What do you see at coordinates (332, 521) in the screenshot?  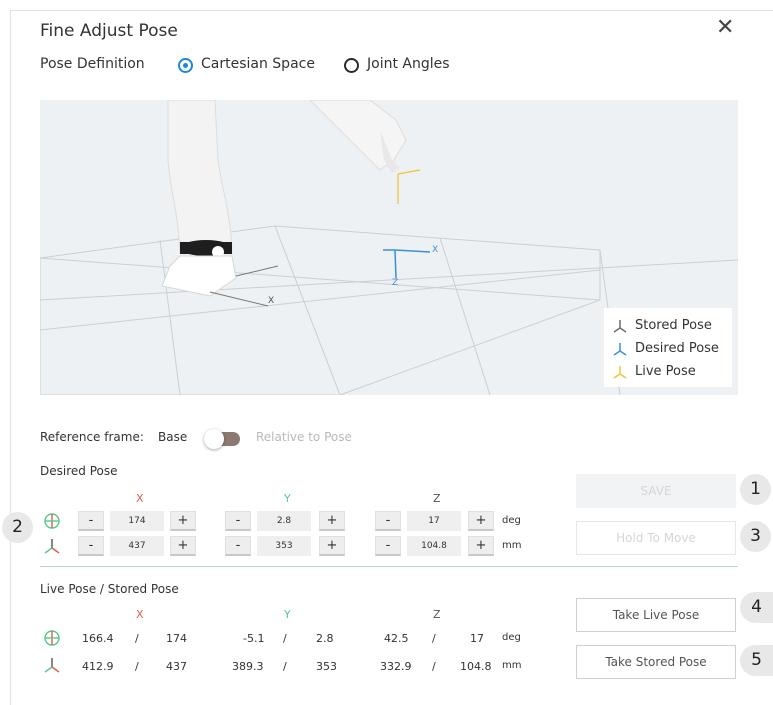 I see `rotation-y-increment: +` at bounding box center [332, 521].